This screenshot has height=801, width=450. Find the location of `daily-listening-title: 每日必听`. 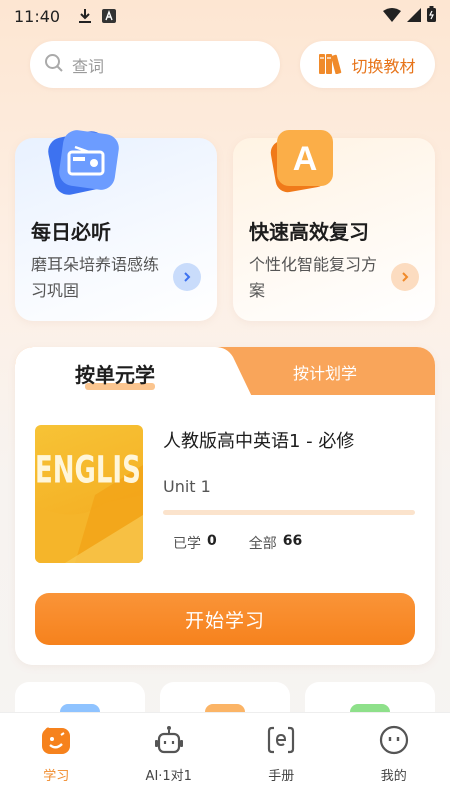

daily-listening-title: 每日必听 is located at coordinates (71, 232).